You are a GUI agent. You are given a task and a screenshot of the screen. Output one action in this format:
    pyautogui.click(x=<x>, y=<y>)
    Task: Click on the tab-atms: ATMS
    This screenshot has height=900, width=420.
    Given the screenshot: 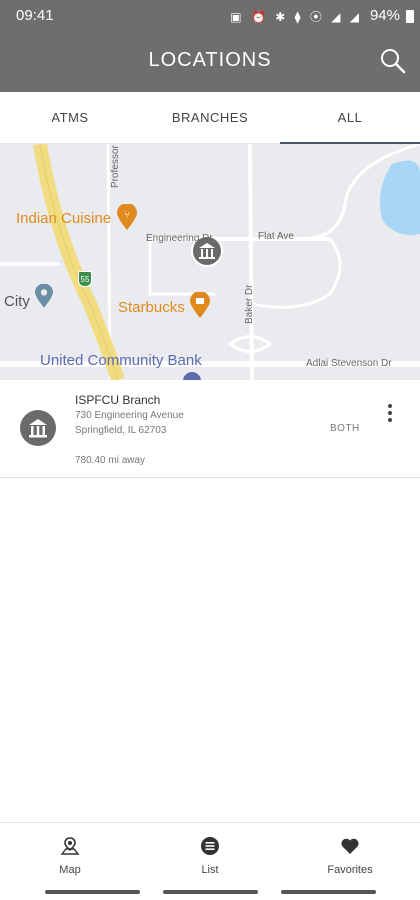 What is the action you would take?
    pyautogui.click(x=70, y=117)
    